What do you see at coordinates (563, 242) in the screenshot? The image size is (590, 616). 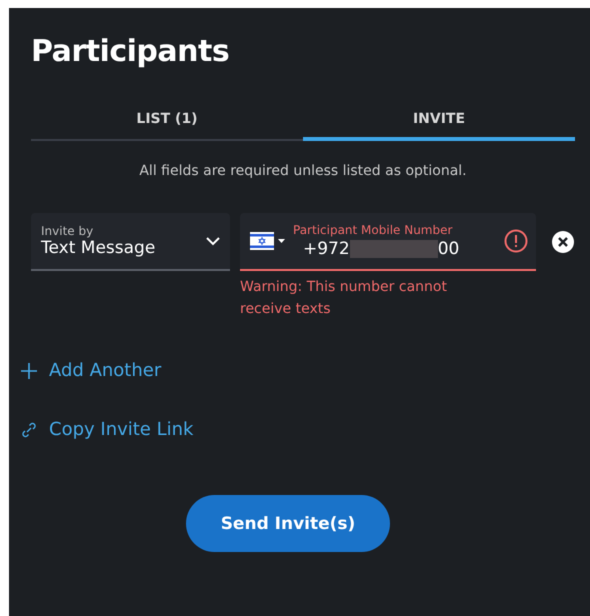 I see `close-icon` at bounding box center [563, 242].